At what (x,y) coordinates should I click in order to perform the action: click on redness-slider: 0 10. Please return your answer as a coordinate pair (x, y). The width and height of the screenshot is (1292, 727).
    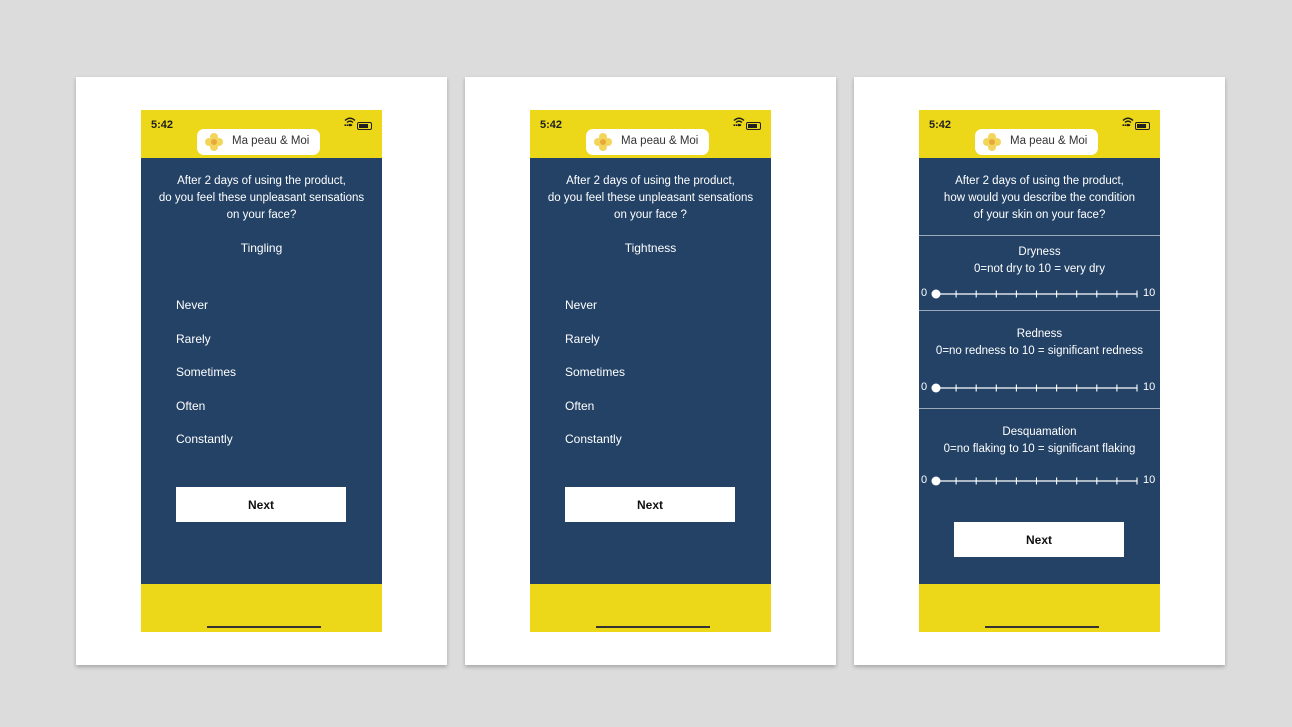
    Looking at the image, I should click on (1039, 388).